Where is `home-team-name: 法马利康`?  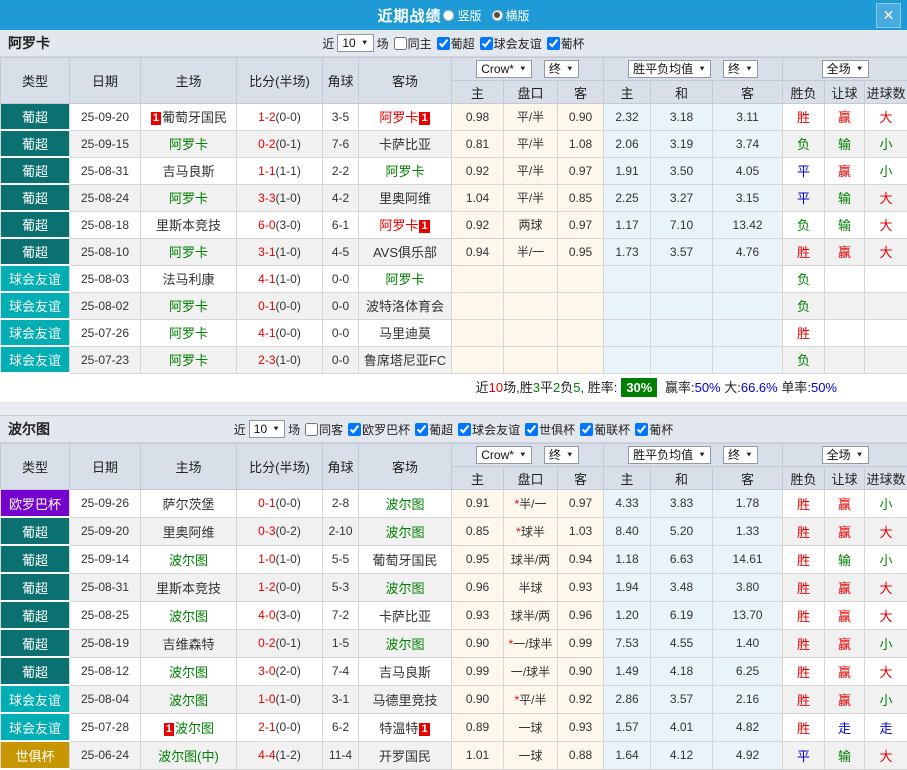
home-team-name: 法马利康 is located at coordinates (188, 279).